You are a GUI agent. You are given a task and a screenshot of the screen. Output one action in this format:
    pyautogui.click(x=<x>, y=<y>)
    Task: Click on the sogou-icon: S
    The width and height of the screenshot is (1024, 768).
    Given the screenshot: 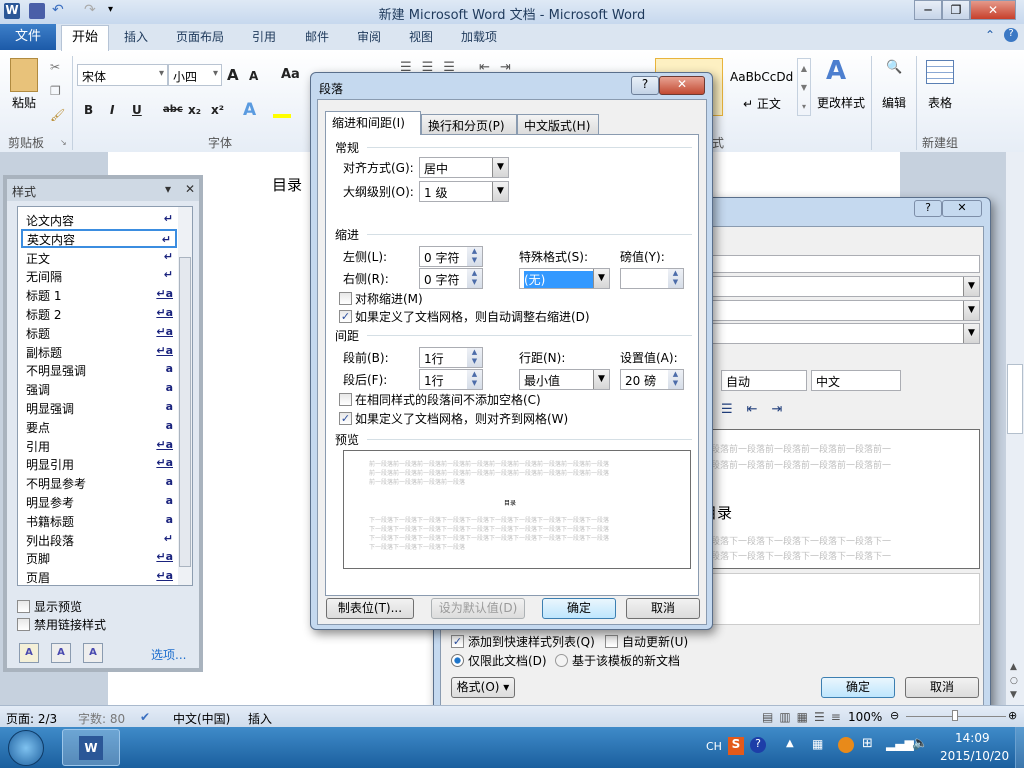 What is the action you would take?
    pyautogui.click(x=736, y=746)
    